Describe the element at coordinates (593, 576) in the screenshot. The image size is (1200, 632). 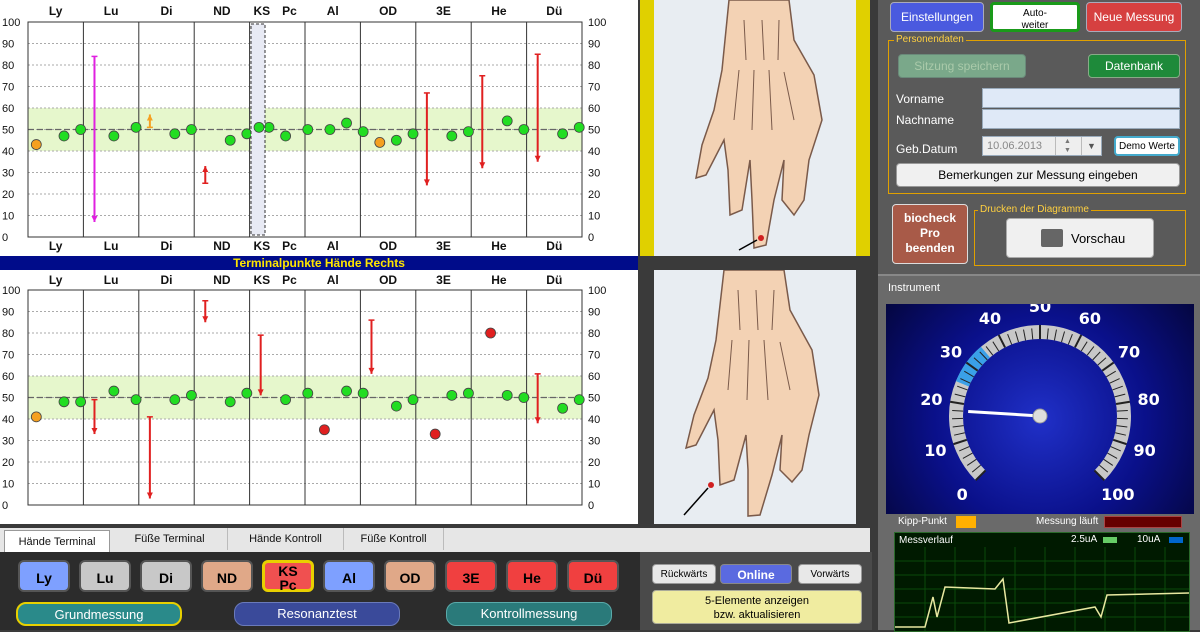
I see `meridian-button-dü: Dü` at that location.